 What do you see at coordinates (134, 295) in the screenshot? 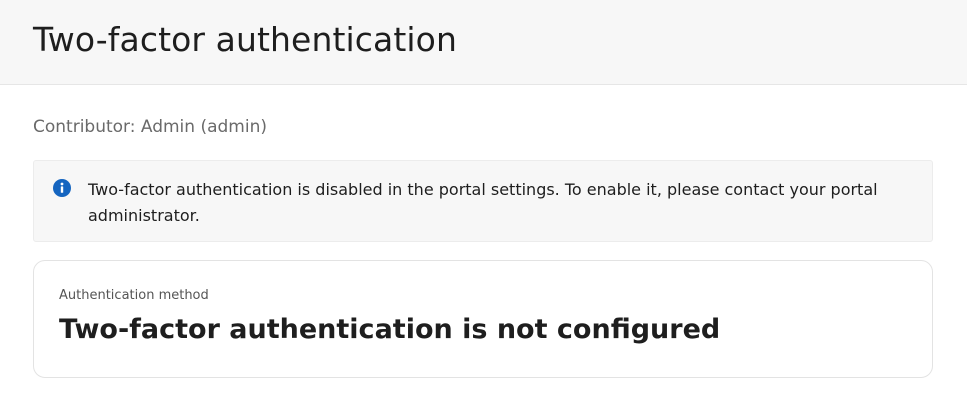
I see `authentication-method-label: Authentication method` at bounding box center [134, 295].